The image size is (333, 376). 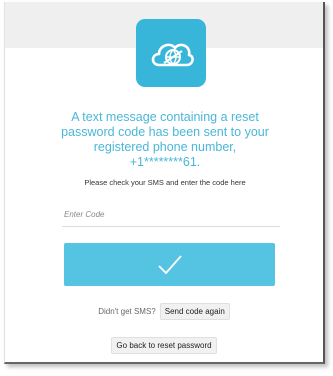 I want to click on back-row: Go back to reset password, so click(x=164, y=345).